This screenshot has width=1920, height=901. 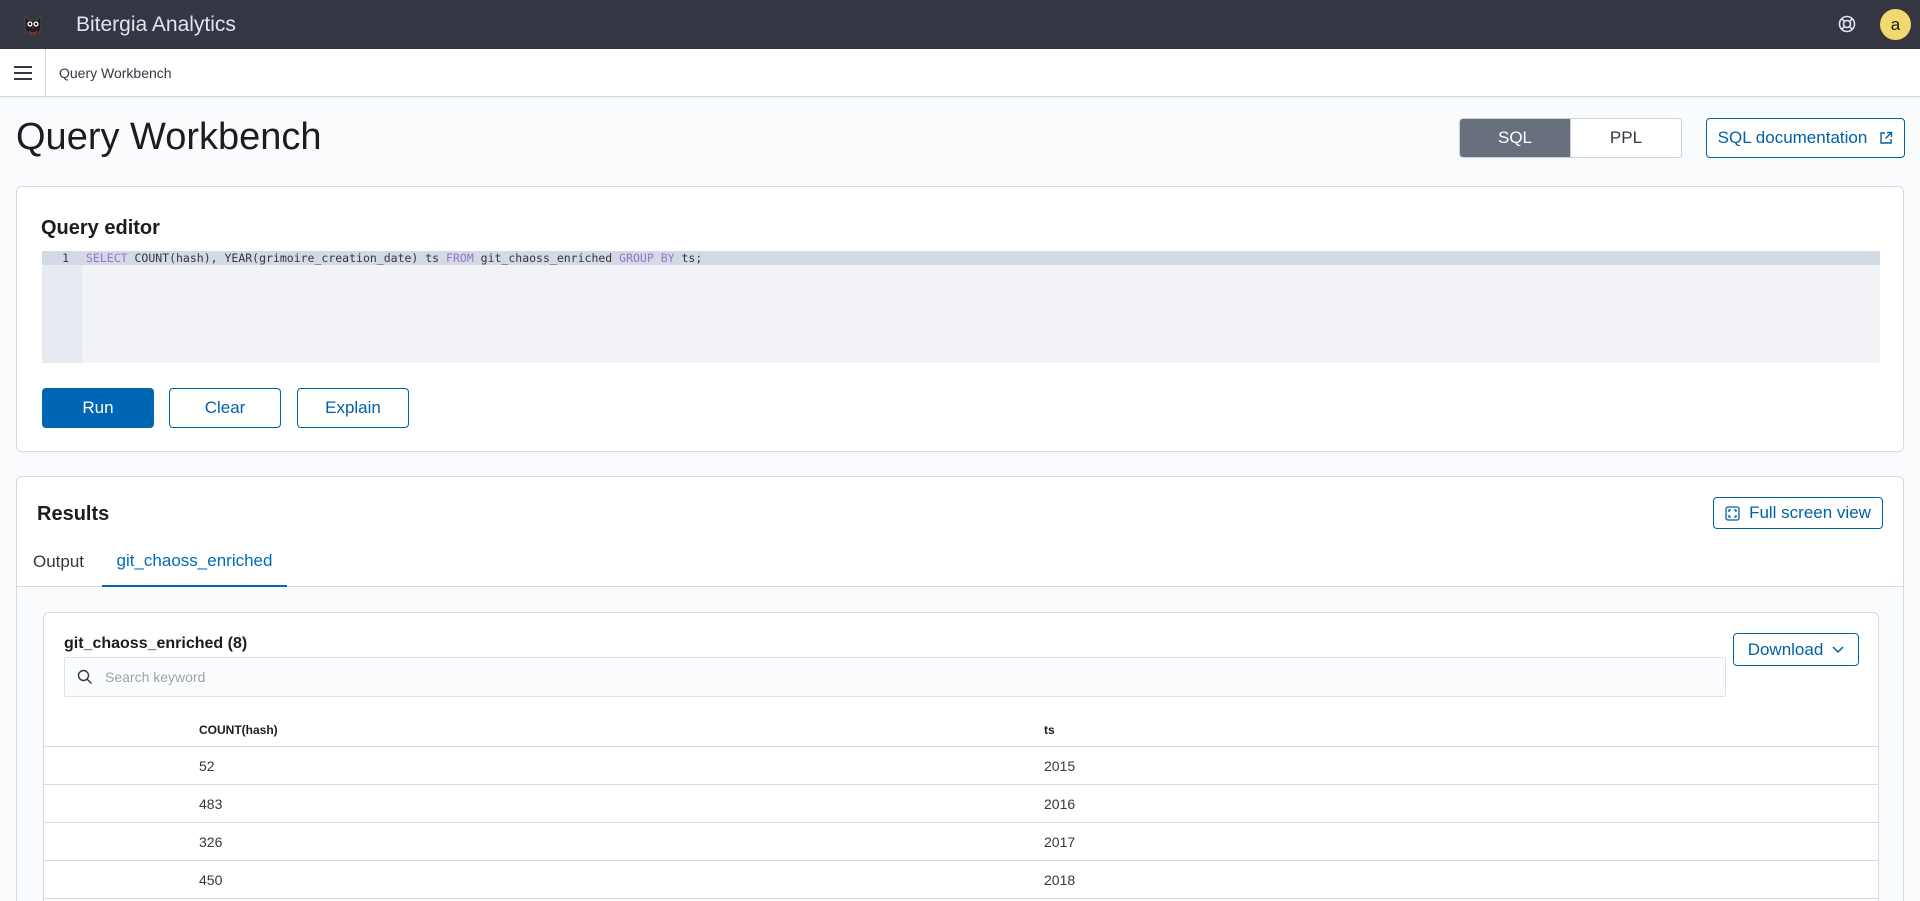 What do you see at coordinates (1060, 766) in the screenshot?
I see `cell-ts: 2015` at bounding box center [1060, 766].